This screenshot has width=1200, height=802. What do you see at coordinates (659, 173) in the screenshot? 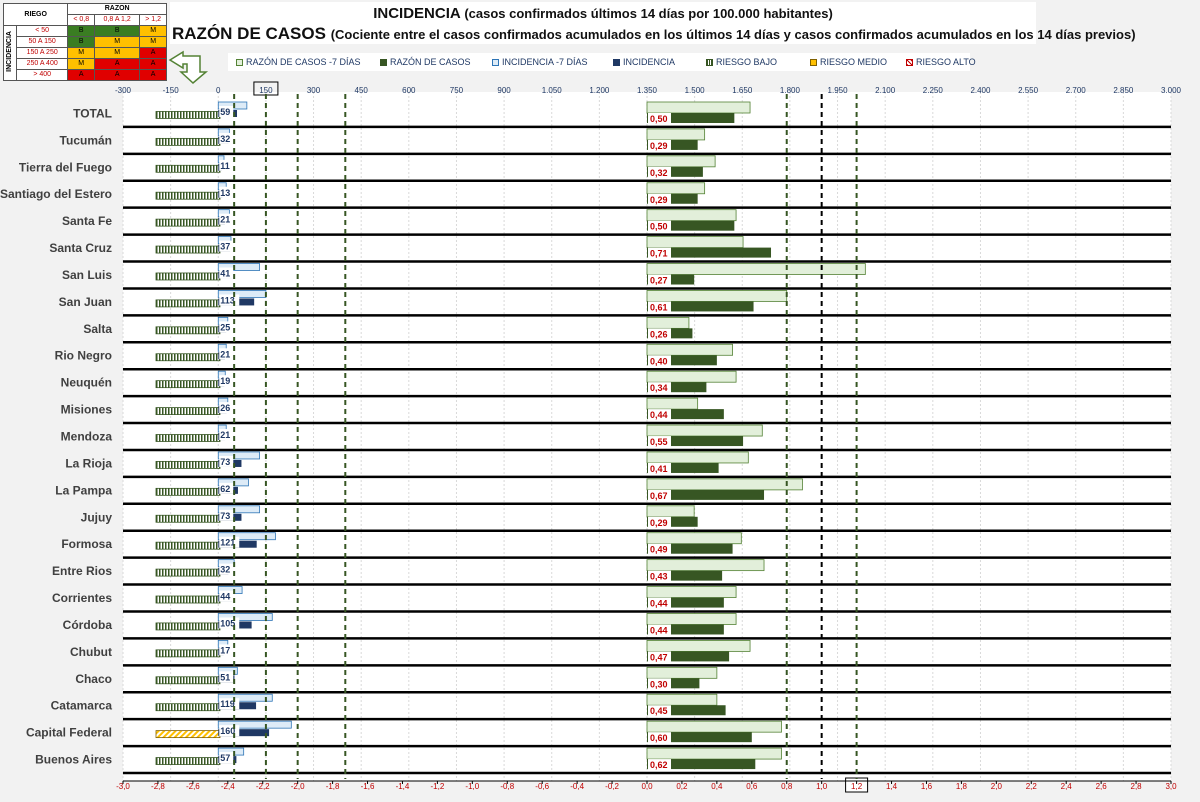
I see `razon-value-label: 0,32` at bounding box center [659, 173].